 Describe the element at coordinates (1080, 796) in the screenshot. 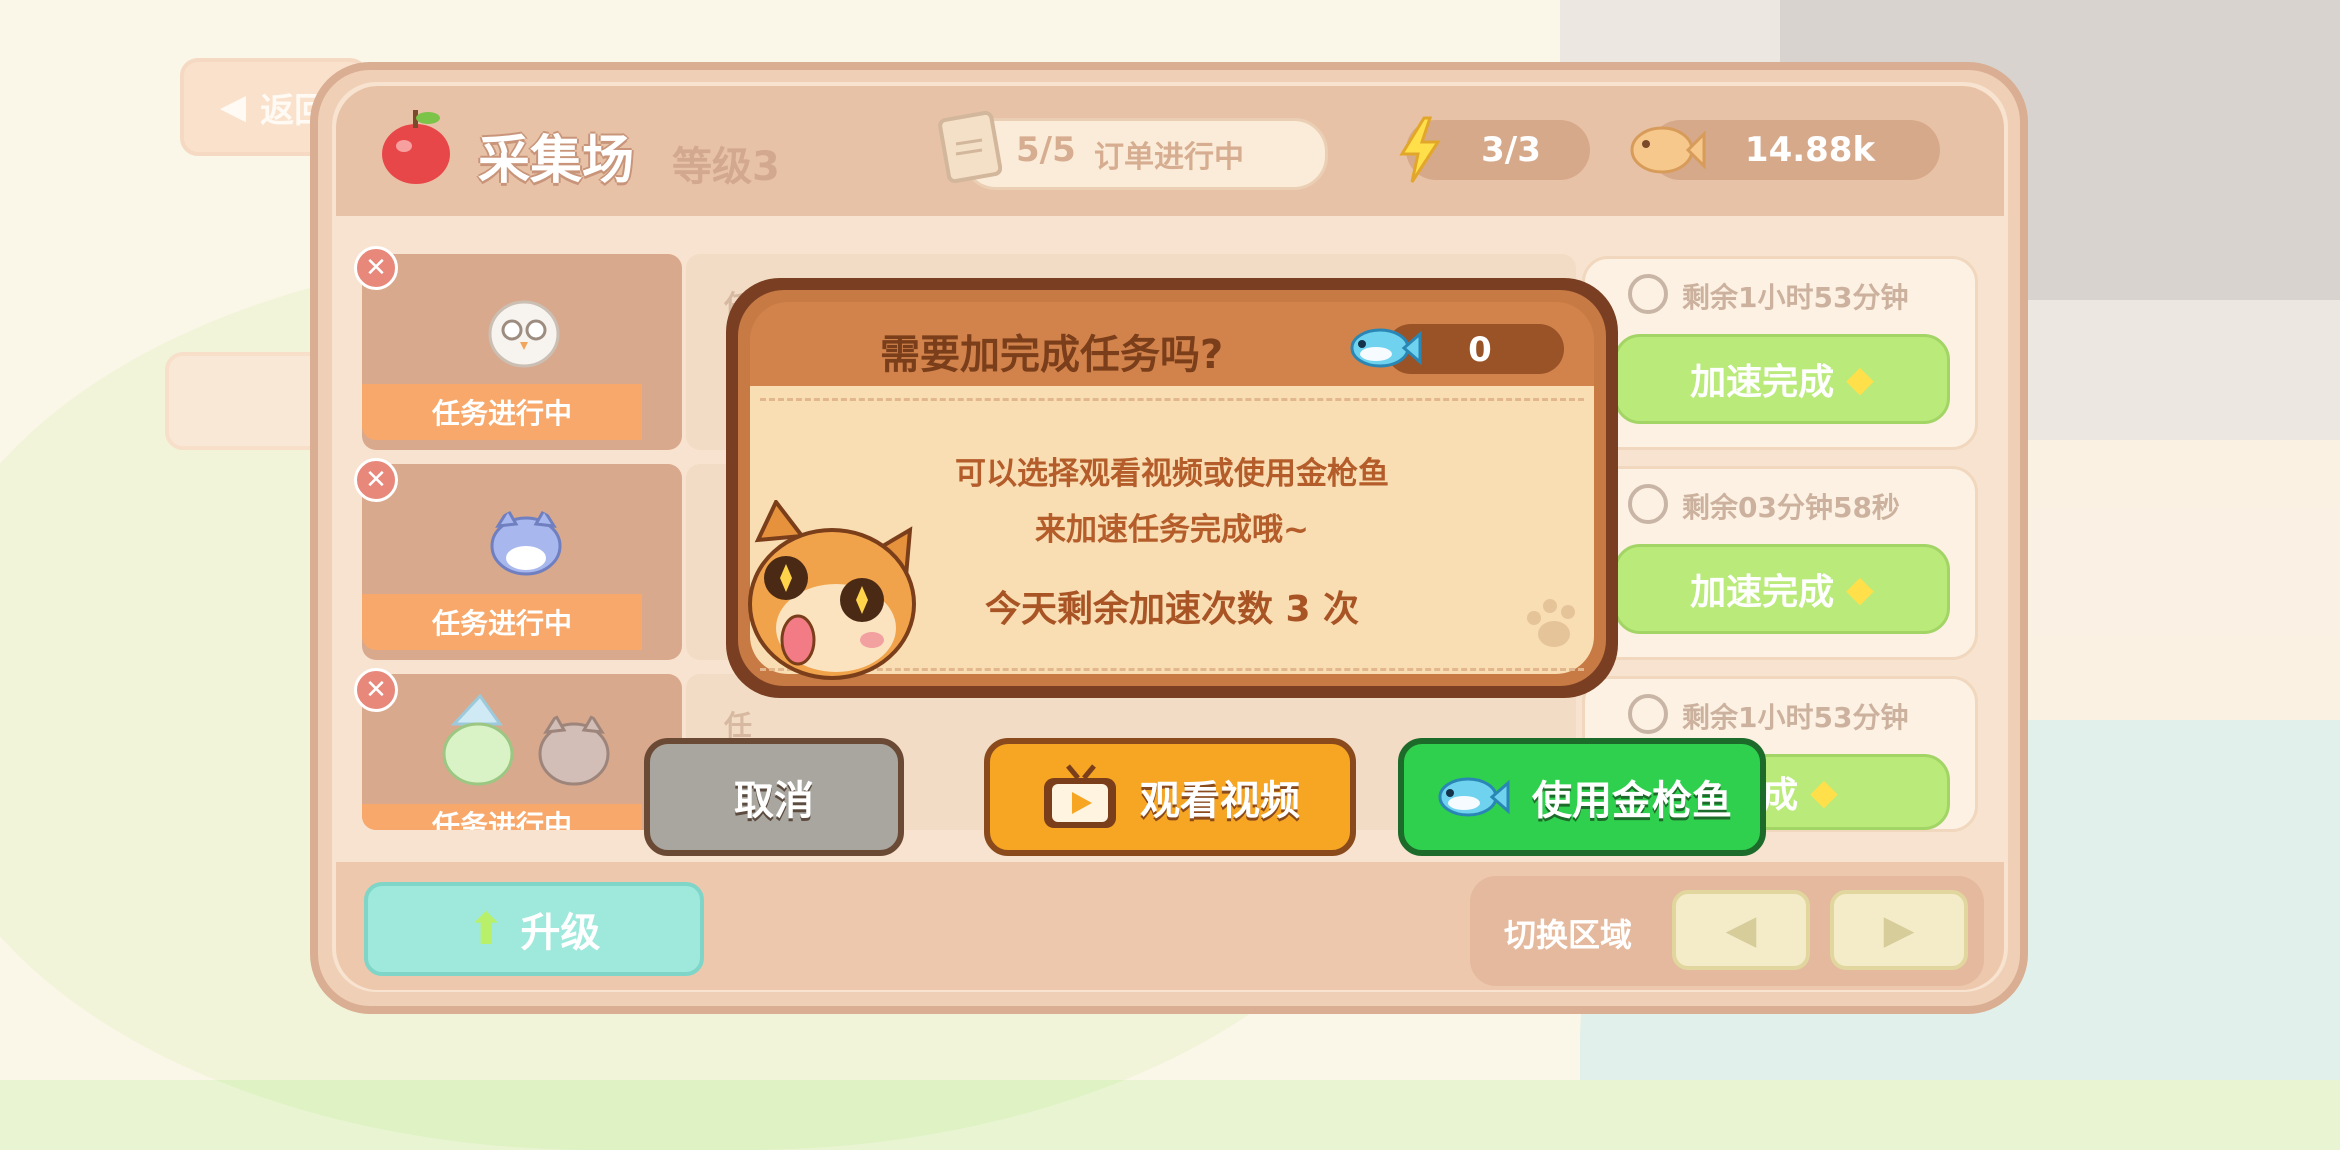

I see `video-play-icon` at that location.